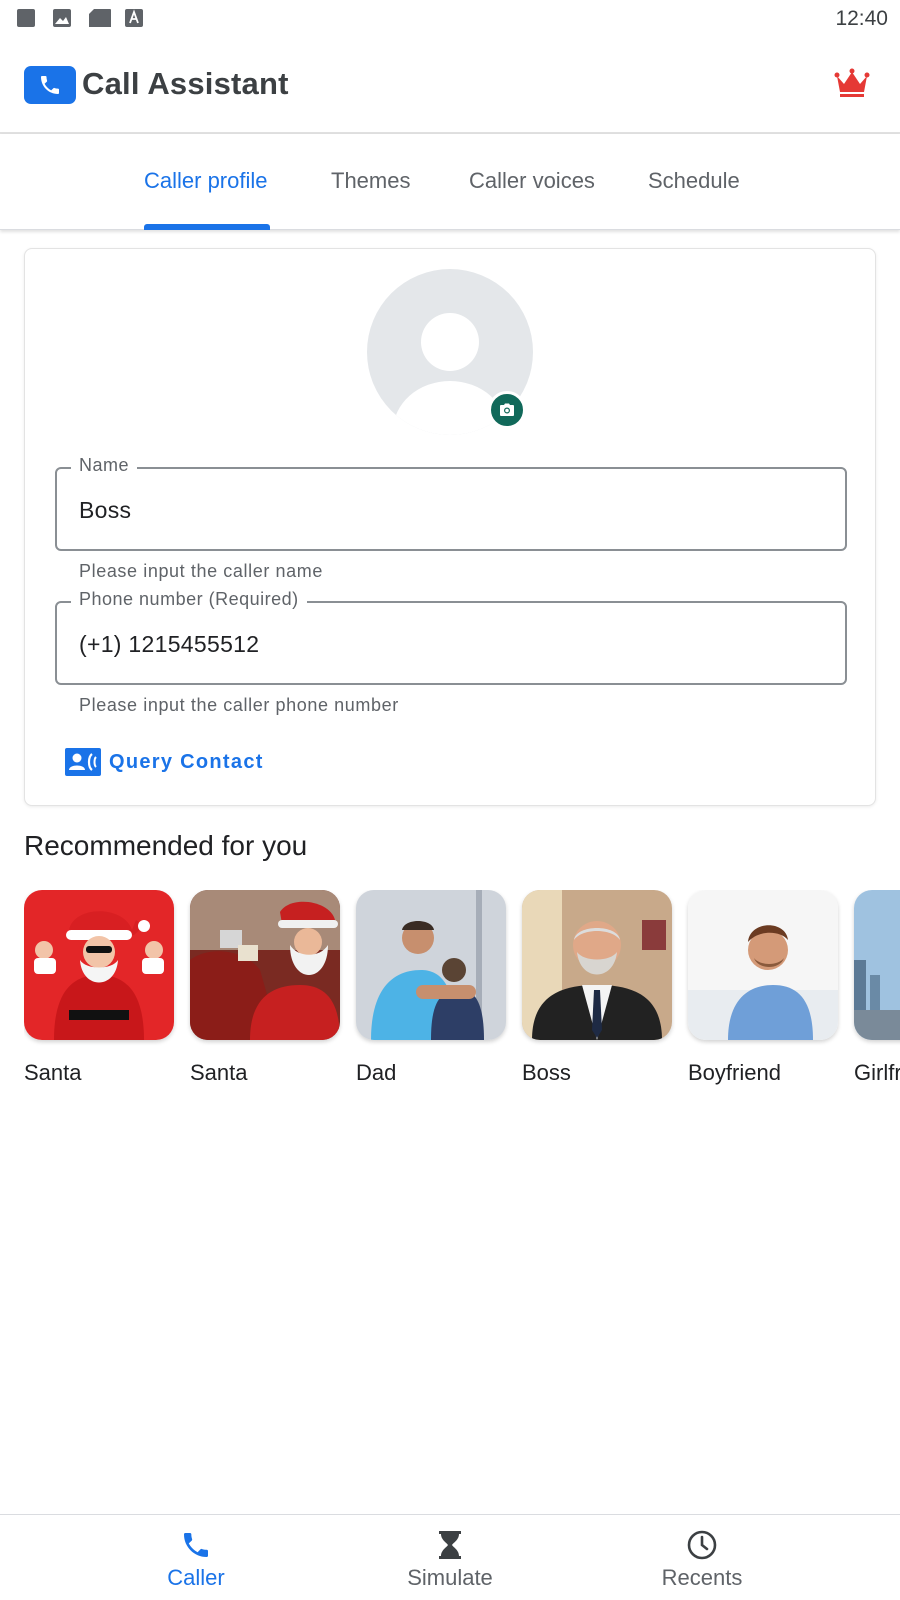 This screenshot has width=900, height=1600. I want to click on santa-photo, so click(99, 965).